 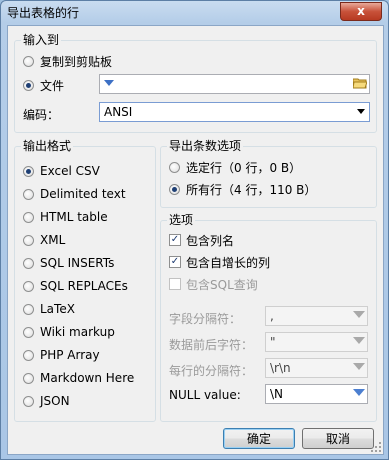 What do you see at coordinates (181, 220) in the screenshot?
I see `options-legend: 选项` at bounding box center [181, 220].